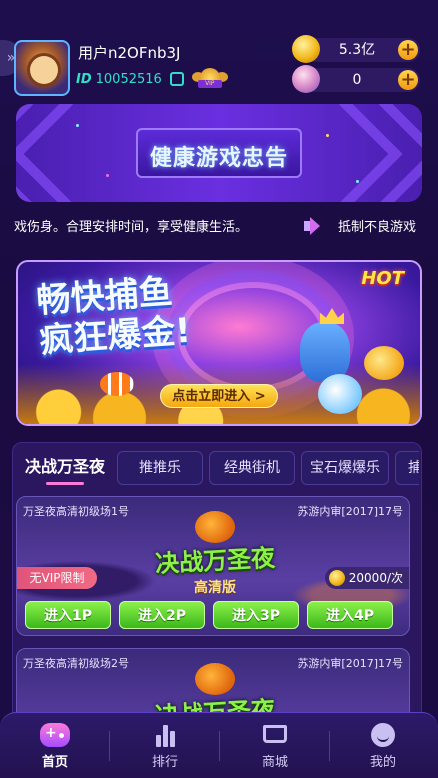  I want to click on announcement-marquee: 戏伤身。合理安排时间，享受健康生活。 抵制不良游戏, so click(219, 226).